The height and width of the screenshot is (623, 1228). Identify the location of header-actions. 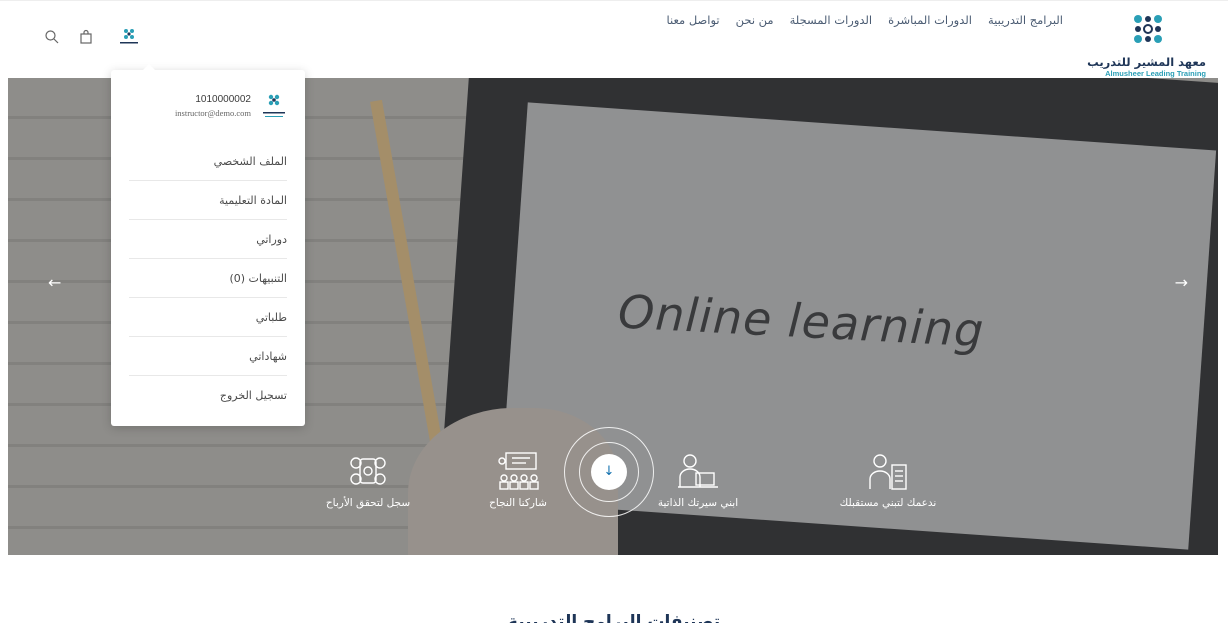
(69, 37).